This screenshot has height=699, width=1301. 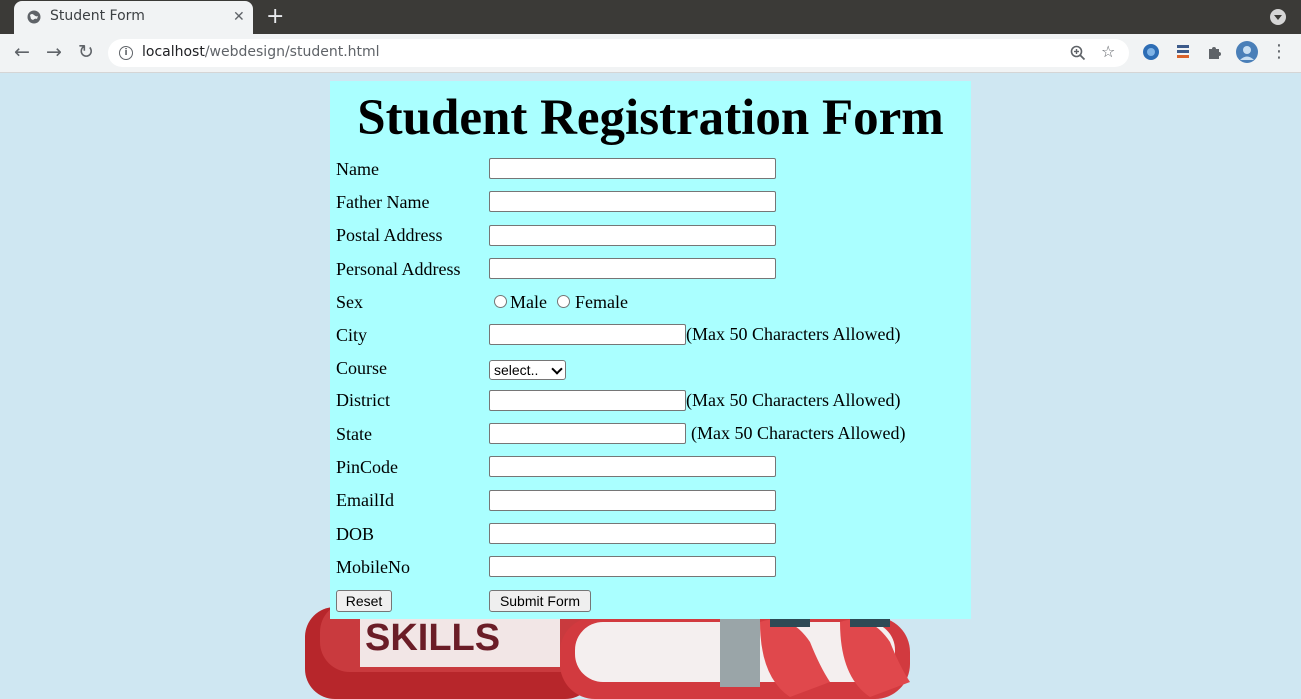 I want to click on extensions-puzzle-icon, so click(x=1215, y=52).